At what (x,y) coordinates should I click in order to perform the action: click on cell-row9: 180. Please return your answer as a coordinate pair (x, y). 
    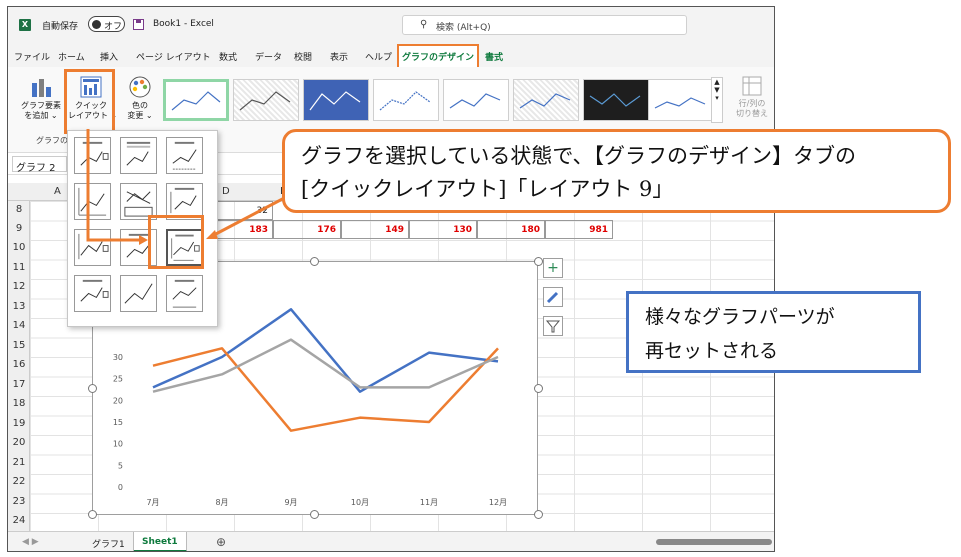
    Looking at the image, I should click on (511, 229).